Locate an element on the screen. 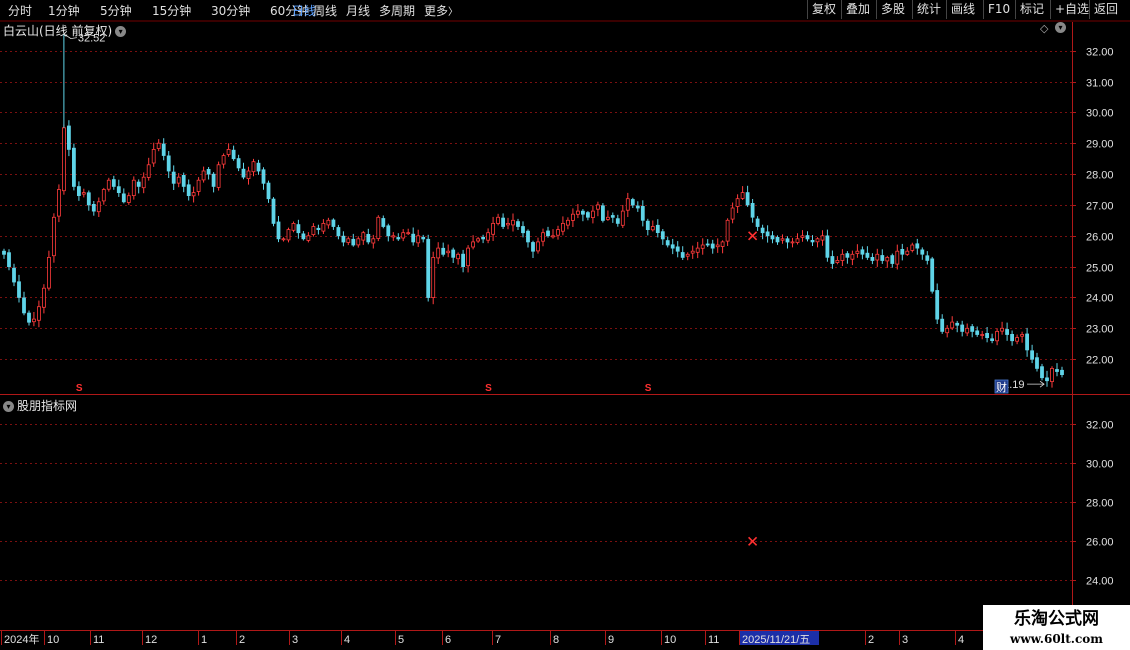  indicator-axis: 32.00 30.00 28.00 26.00 24.00 is located at coordinates (1093, 504).